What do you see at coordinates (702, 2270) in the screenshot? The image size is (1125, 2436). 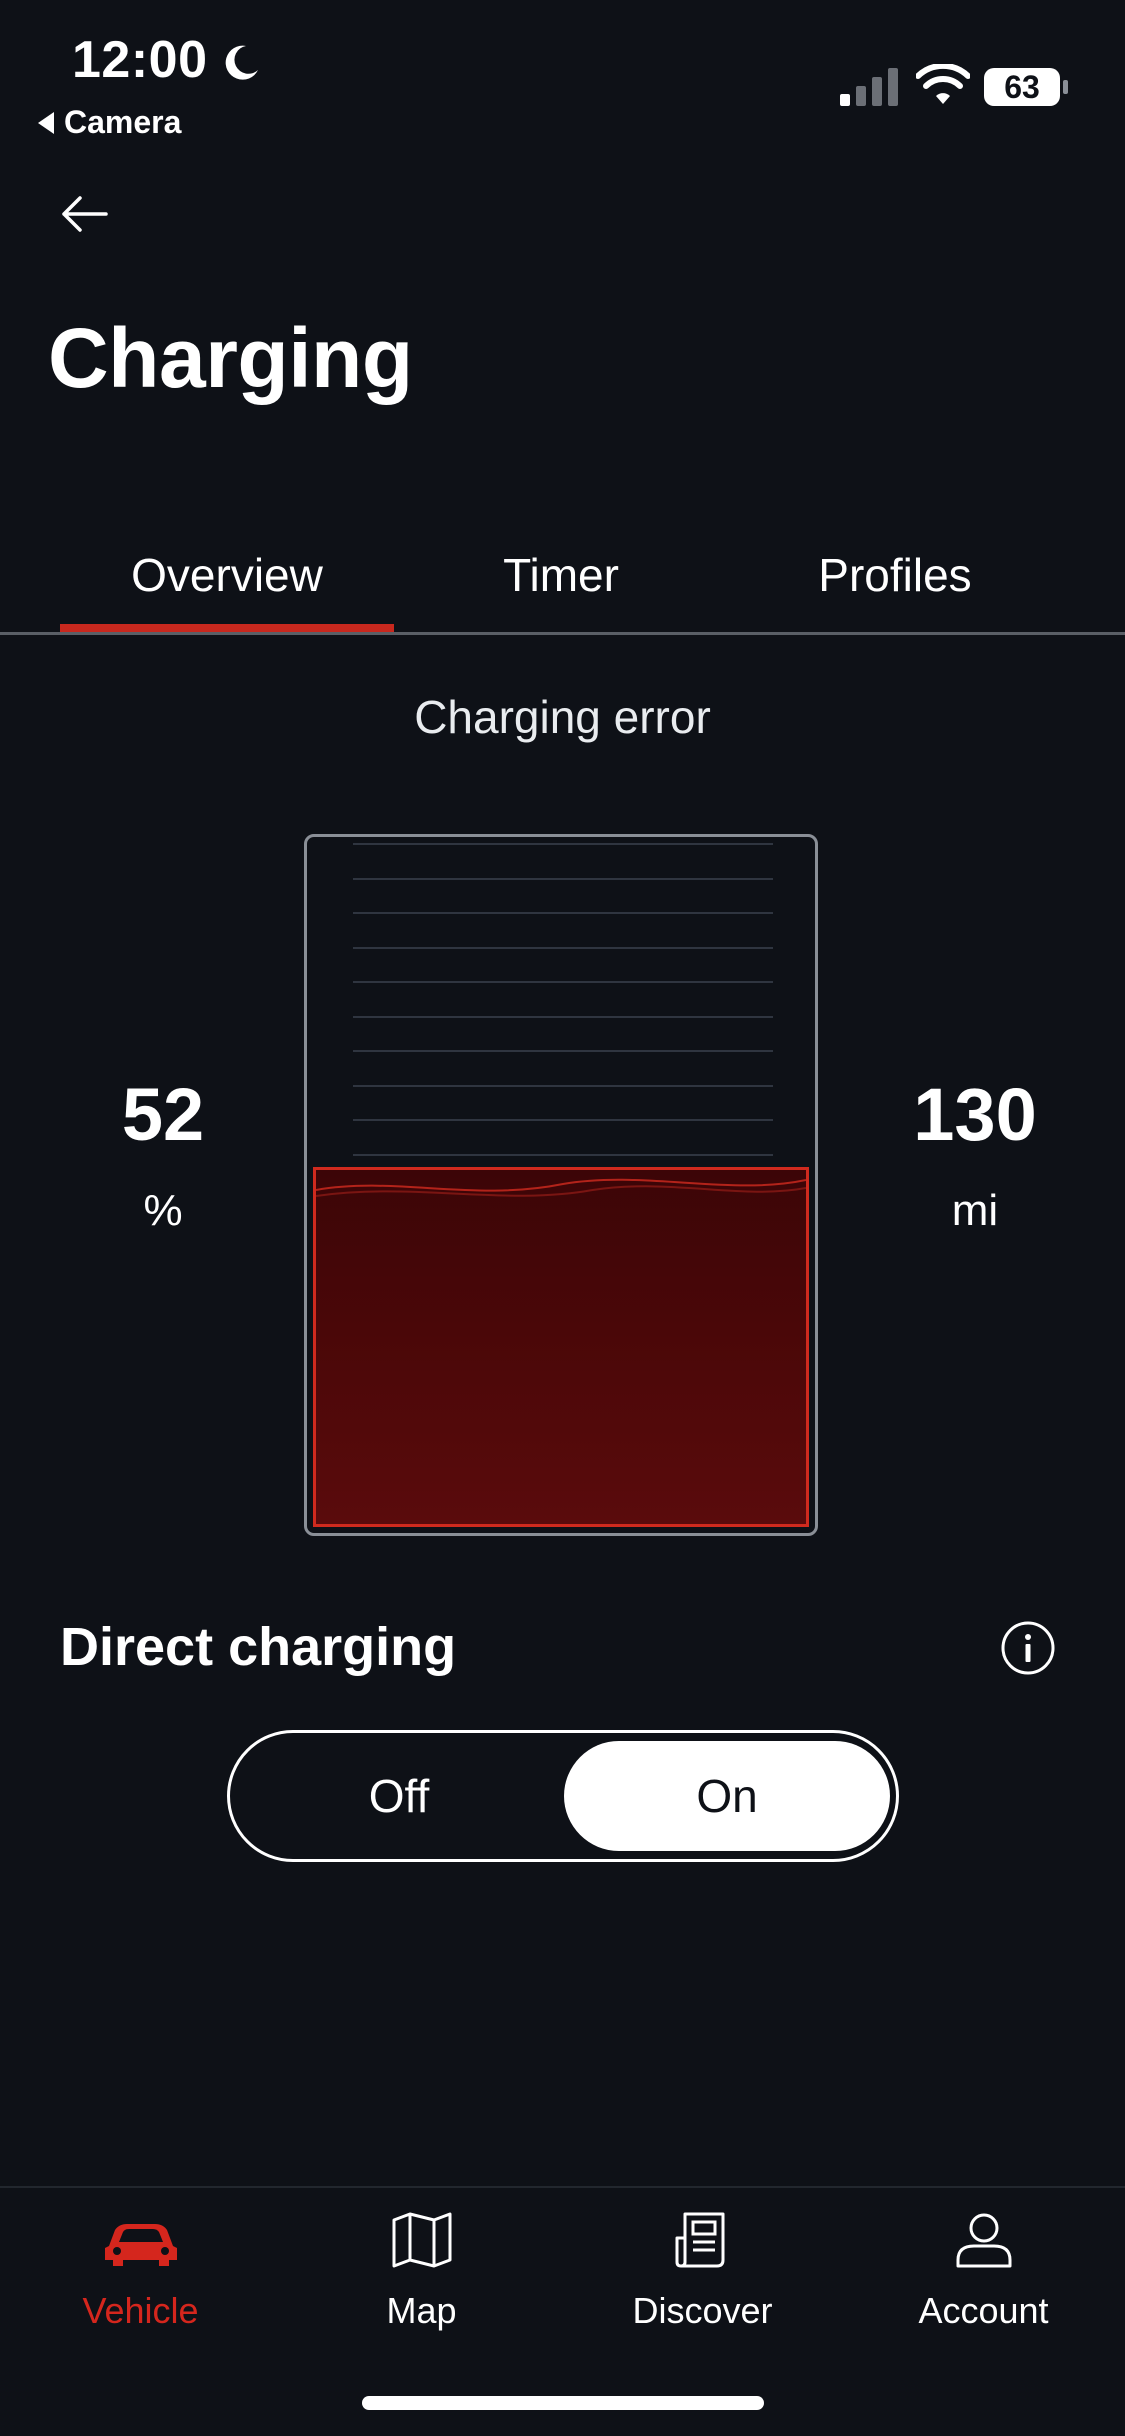 I see `nav-discover: Discover` at bounding box center [702, 2270].